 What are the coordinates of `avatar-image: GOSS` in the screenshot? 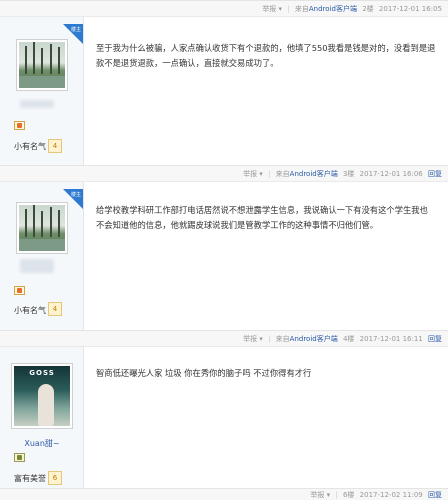 It's located at (42, 396).